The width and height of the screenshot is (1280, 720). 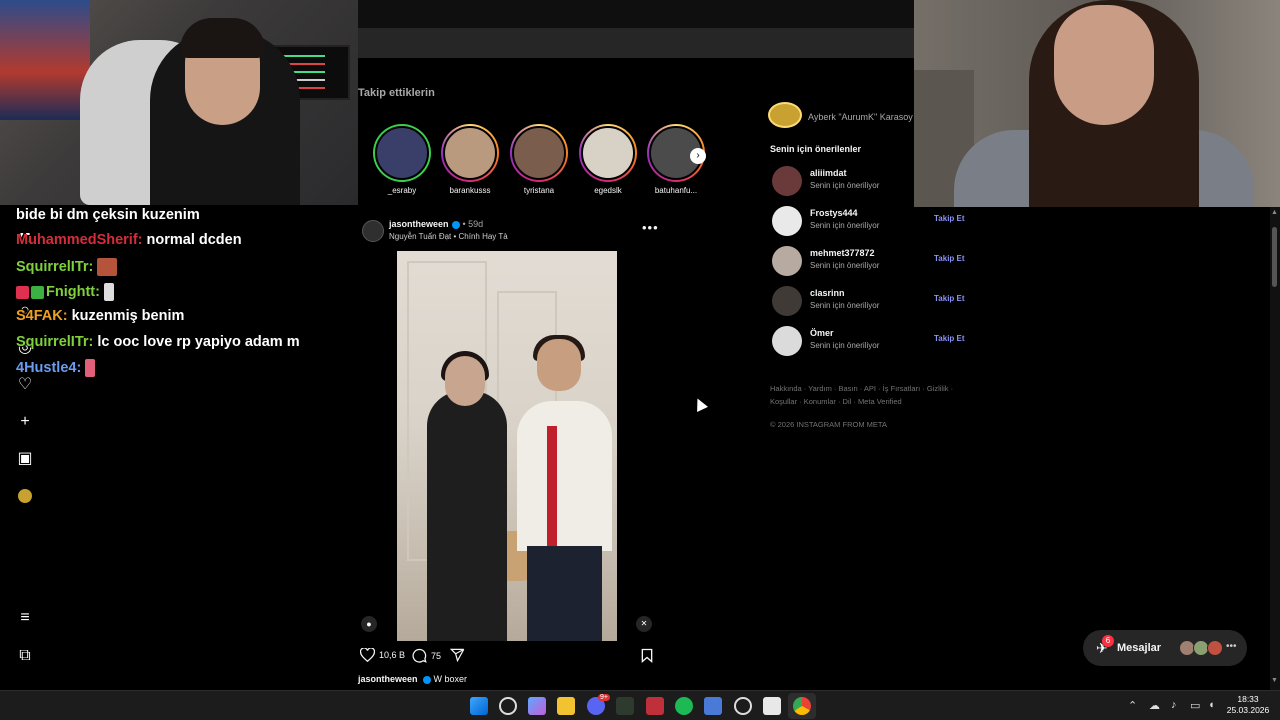 I want to click on messages-label: Mesajlar, so click(x=1139, y=648).